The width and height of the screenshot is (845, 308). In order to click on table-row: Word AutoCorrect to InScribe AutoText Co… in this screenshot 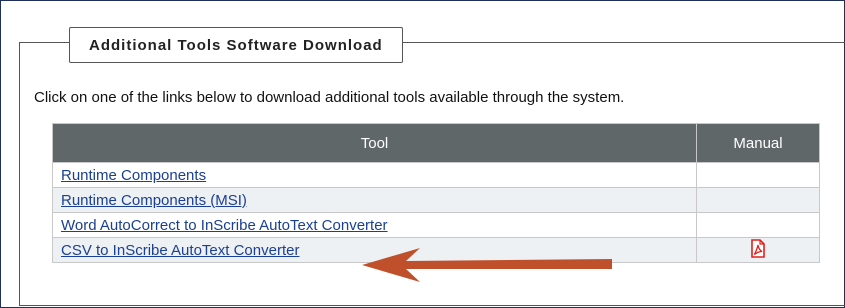, I will do `click(436, 225)`.